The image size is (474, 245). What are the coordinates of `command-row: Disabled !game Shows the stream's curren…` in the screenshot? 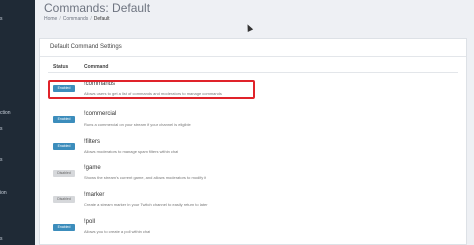 It's located at (253, 180).